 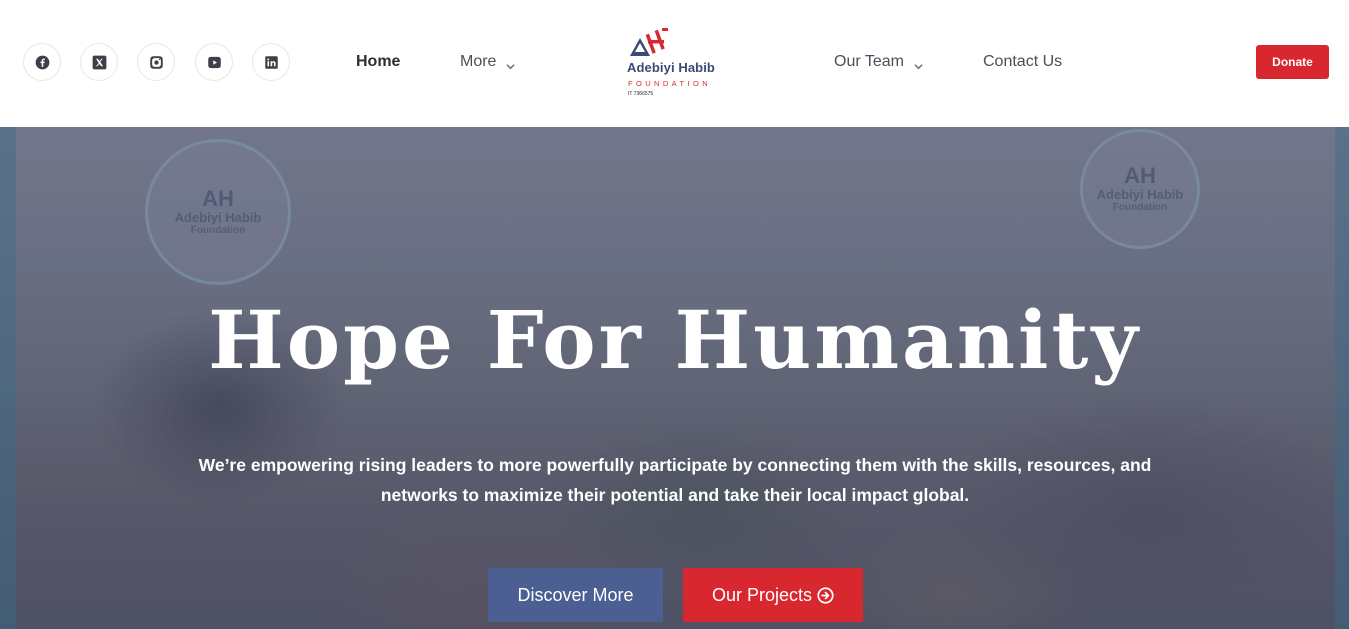 I want to click on nav-home: Home, so click(x=378, y=62).